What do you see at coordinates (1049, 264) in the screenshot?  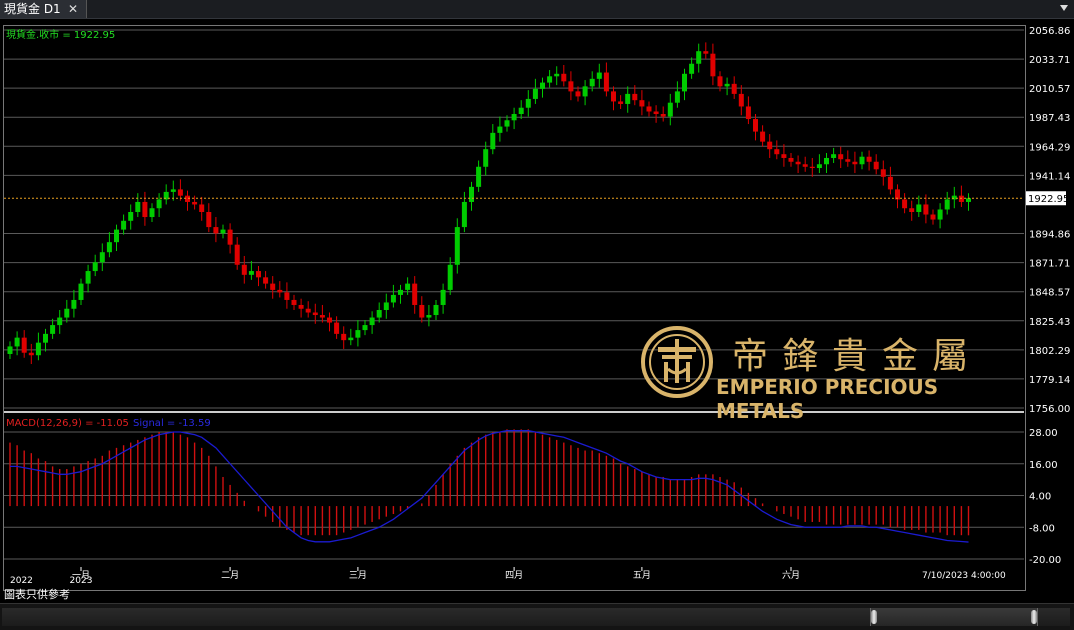 I see `price-axis-tick: 1871.71` at bounding box center [1049, 264].